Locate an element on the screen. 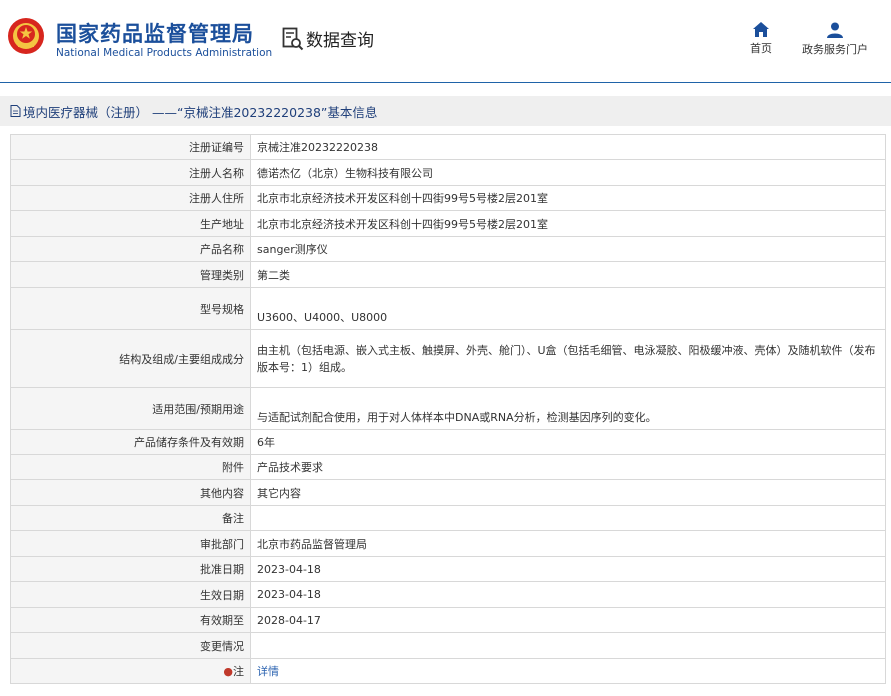  table-row: 管理类别 第二类 is located at coordinates (448, 274).